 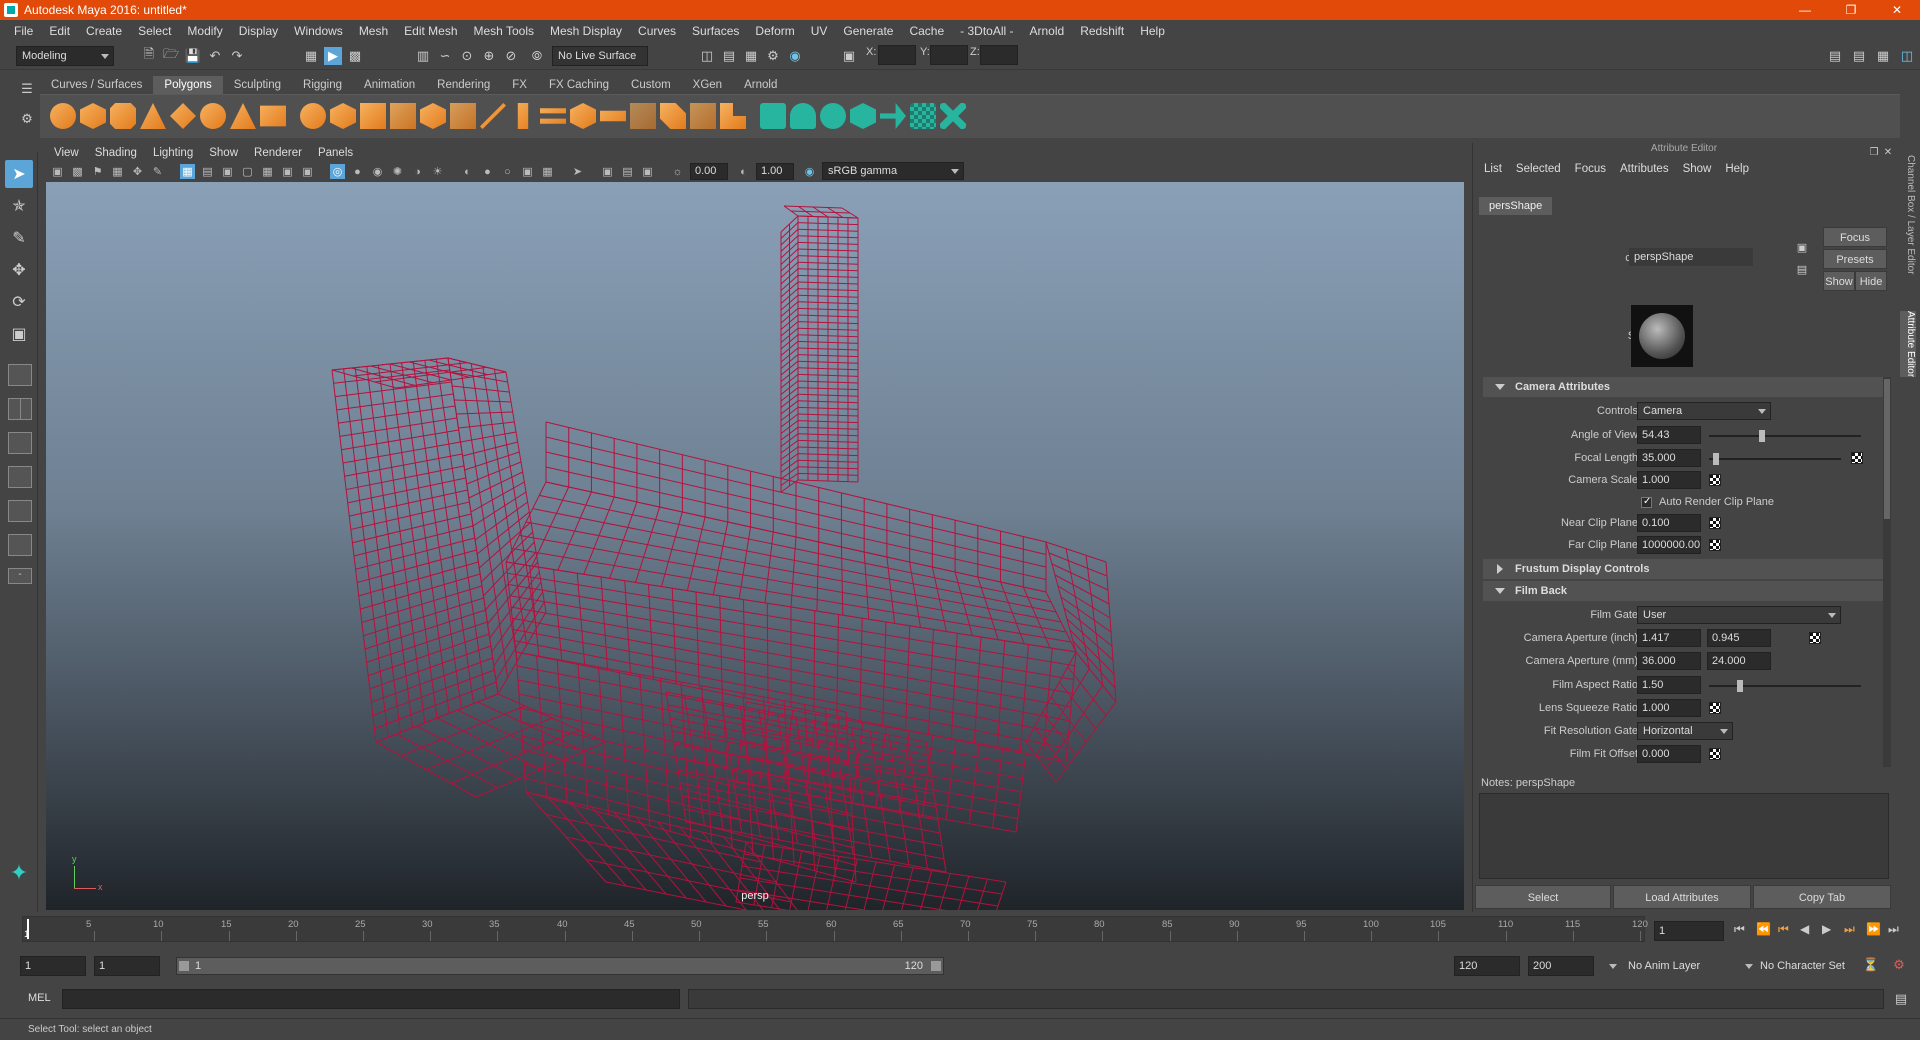 What do you see at coordinates (39, 998) in the screenshot?
I see `mel-label: MEL` at bounding box center [39, 998].